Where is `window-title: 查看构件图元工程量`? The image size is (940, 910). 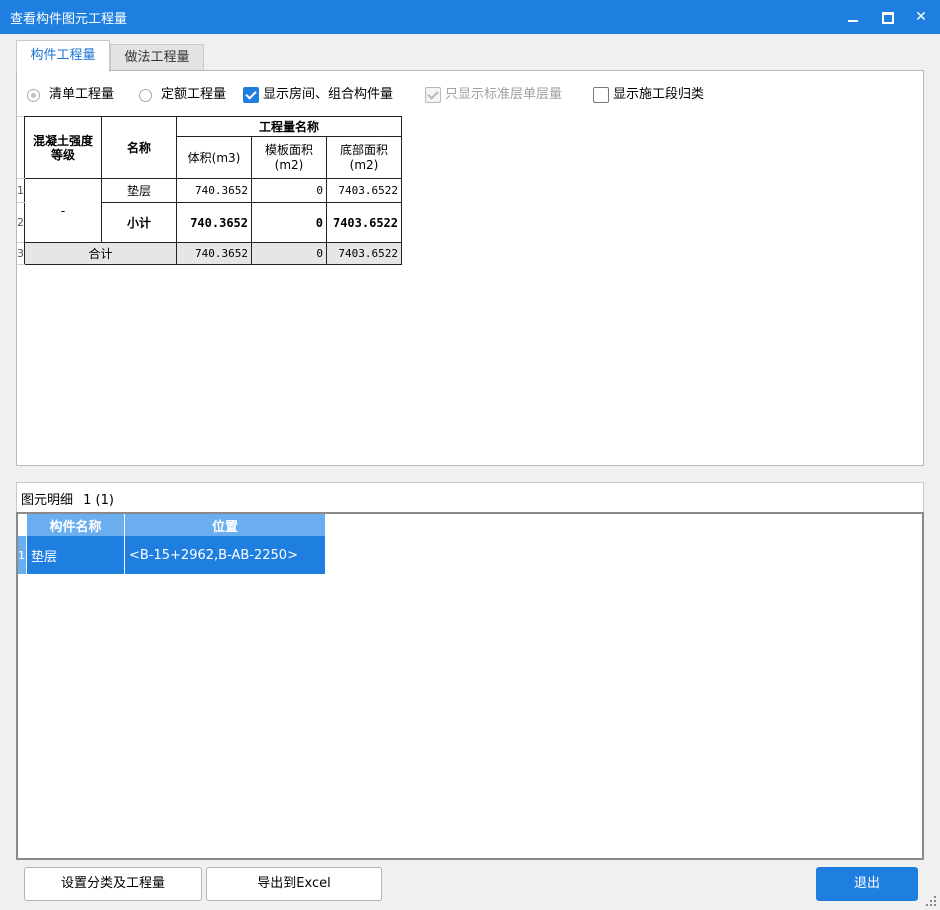 window-title: 查看构件图元工程量 is located at coordinates (69, 19).